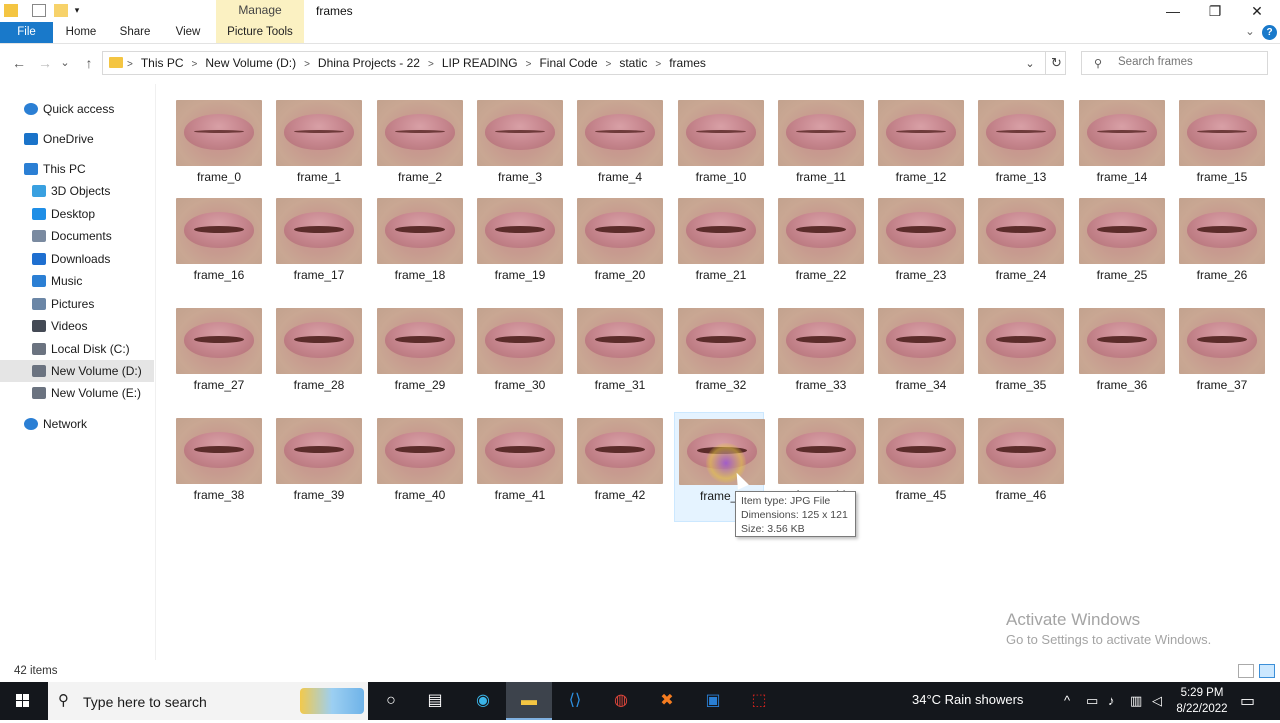 The image size is (1280, 723). What do you see at coordinates (77, 281) in the screenshot?
I see `sidebar-item-music: Music` at bounding box center [77, 281].